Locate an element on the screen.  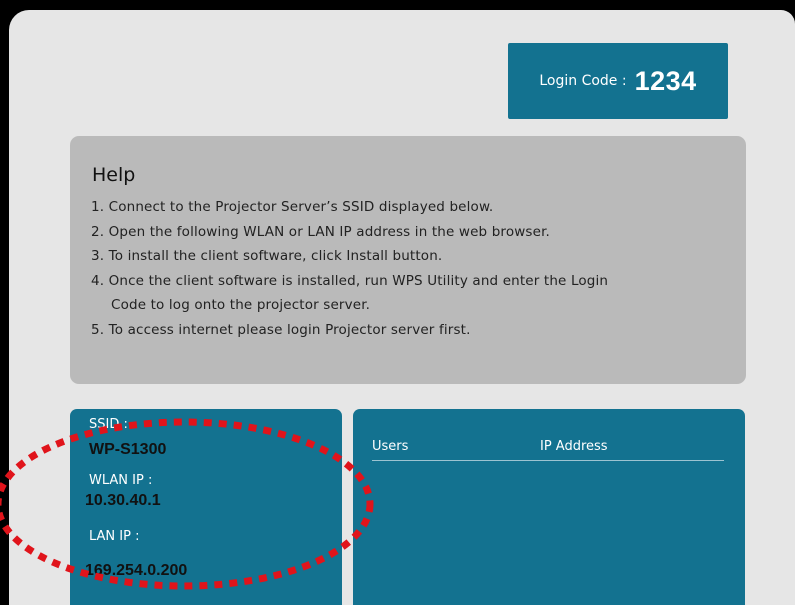
login-code-label: Login Code : is located at coordinates (583, 81).